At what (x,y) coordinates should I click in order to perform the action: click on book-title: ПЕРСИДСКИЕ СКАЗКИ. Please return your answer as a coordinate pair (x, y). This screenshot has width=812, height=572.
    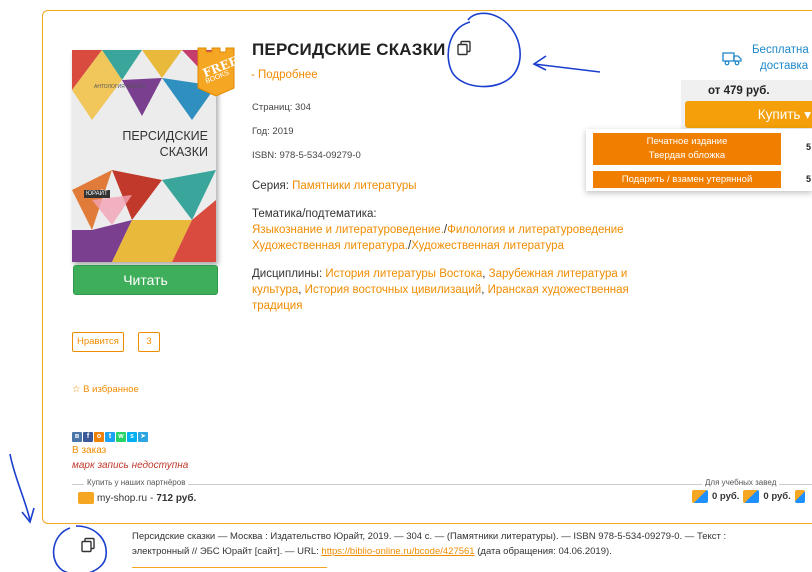
    Looking at the image, I should click on (349, 49).